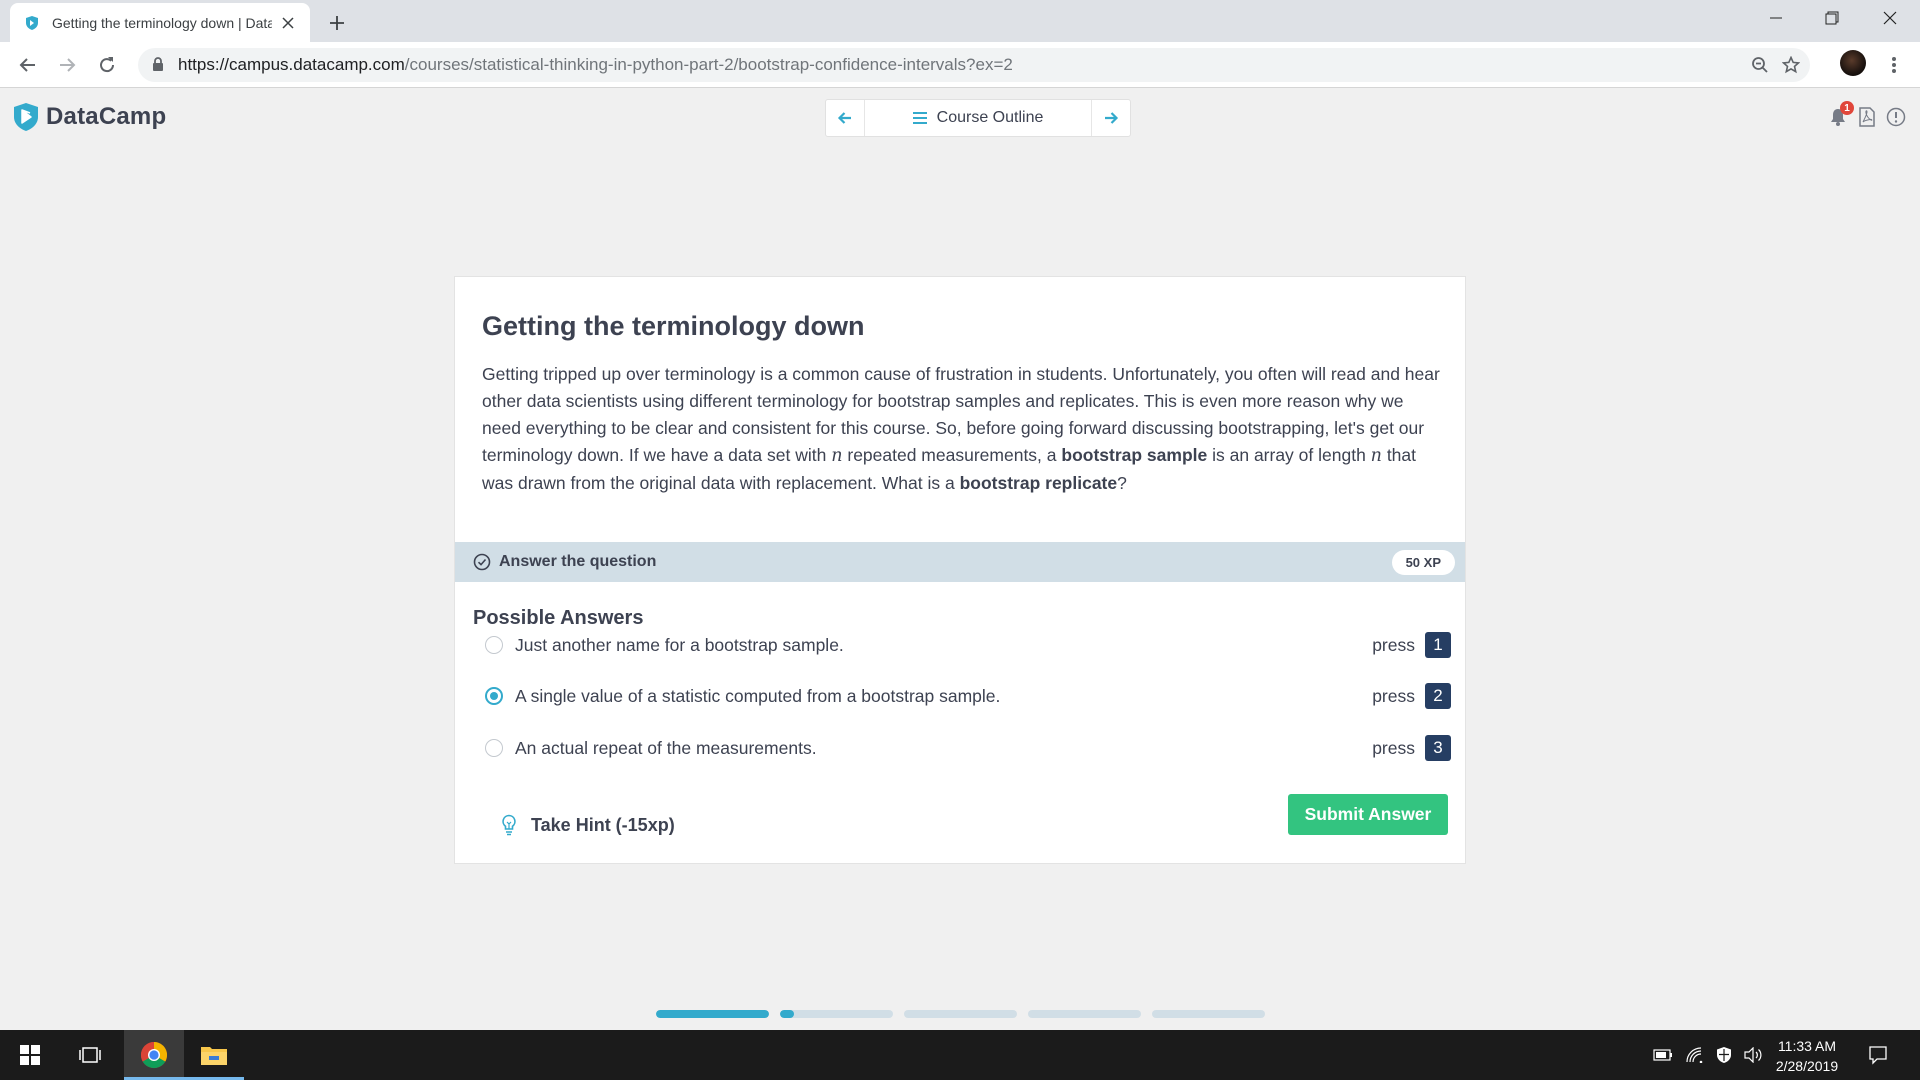  Describe the element at coordinates (106, 116) in the screenshot. I see `logo-text: DataCamp` at that location.